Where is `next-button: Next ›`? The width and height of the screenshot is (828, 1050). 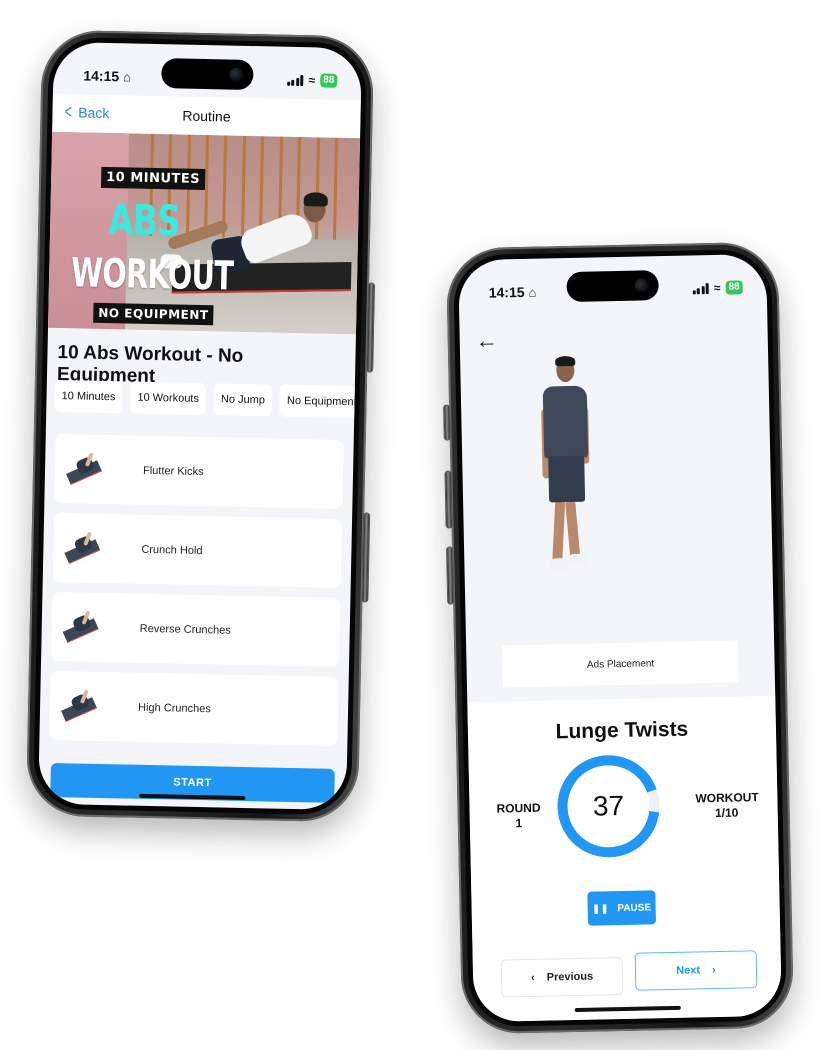 next-button: Next › is located at coordinates (696, 970).